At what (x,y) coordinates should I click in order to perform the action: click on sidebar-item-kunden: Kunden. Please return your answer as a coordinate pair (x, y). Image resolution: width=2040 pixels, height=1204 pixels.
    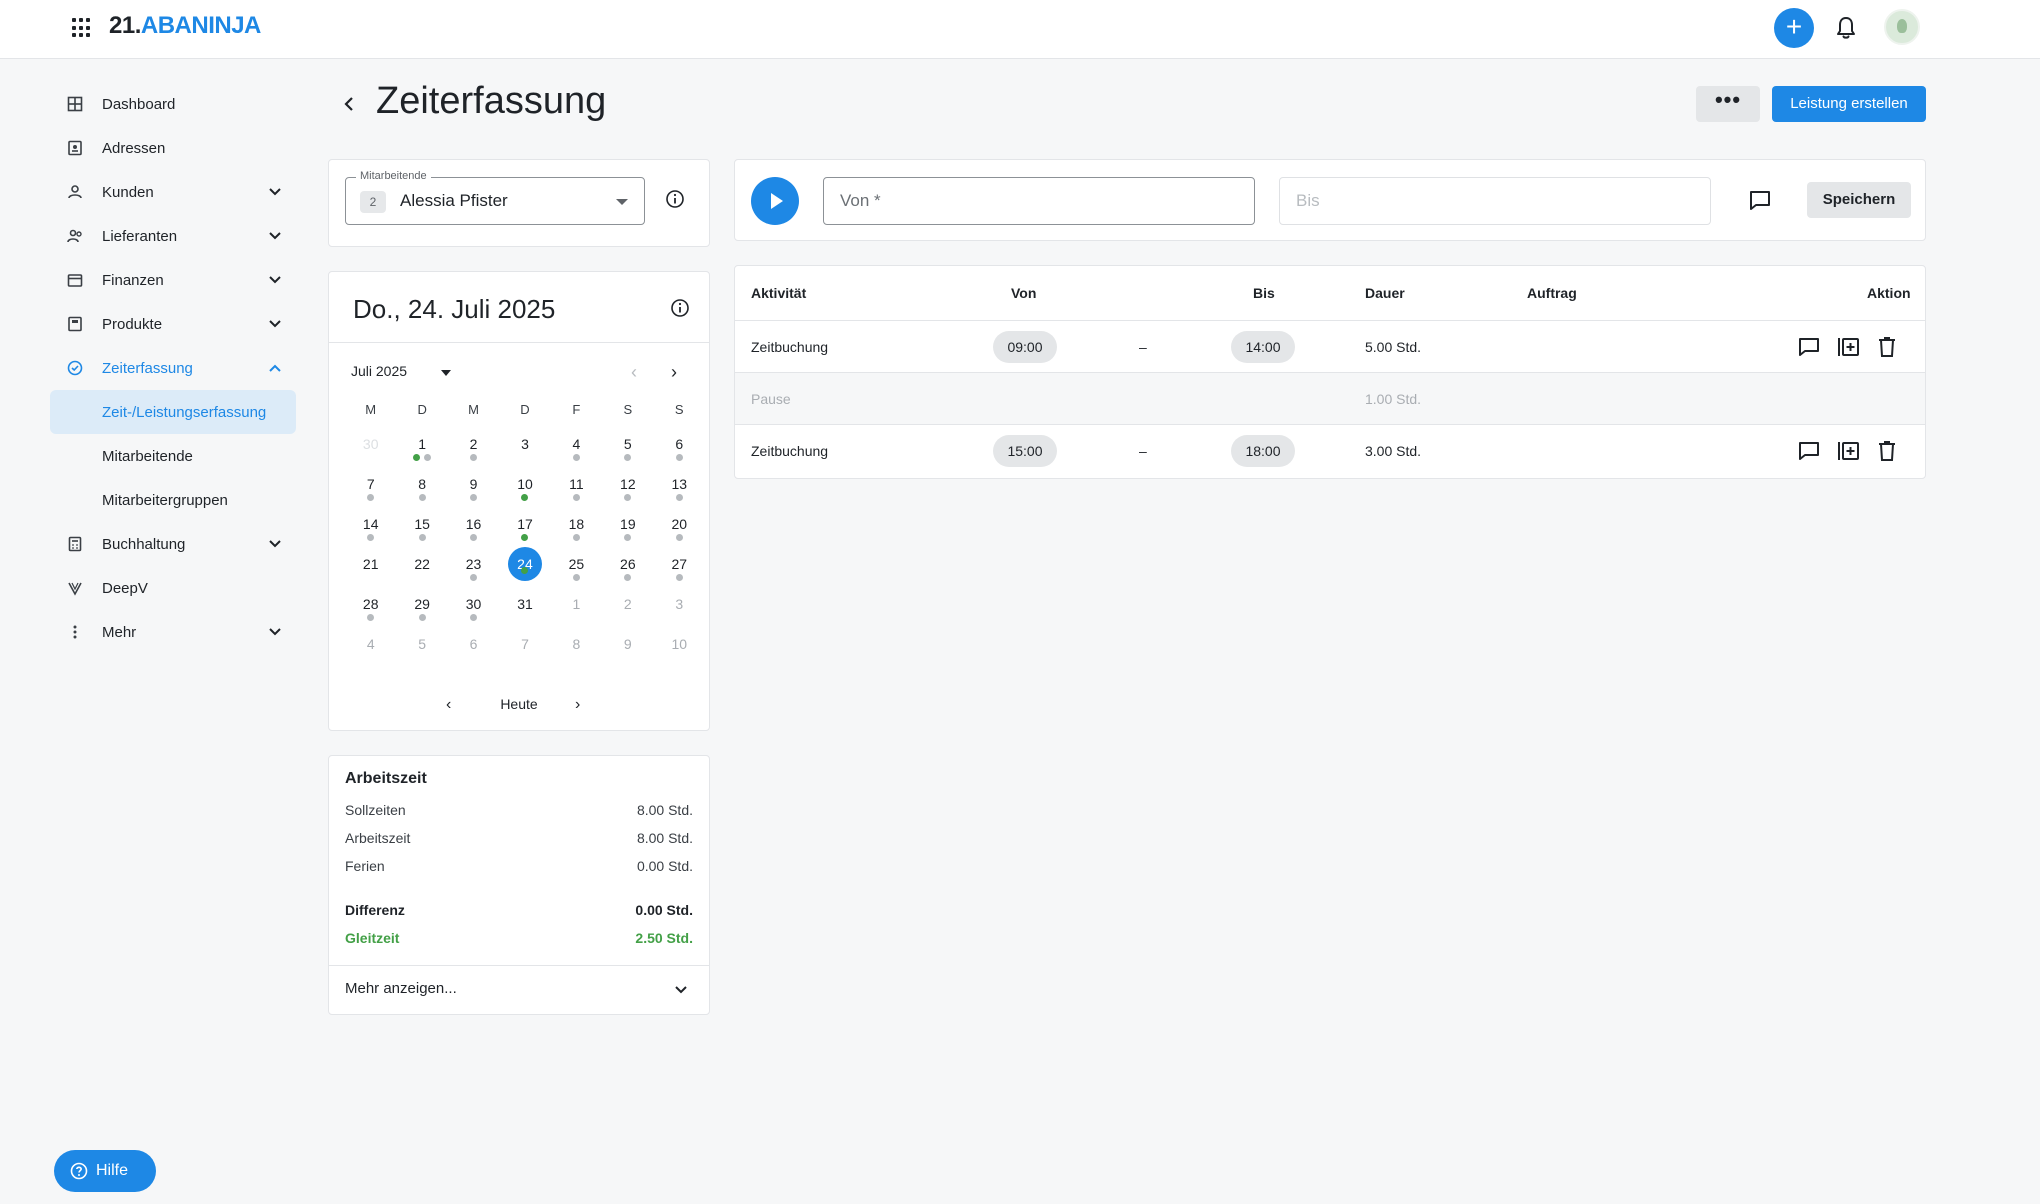
    Looking at the image, I should click on (173, 192).